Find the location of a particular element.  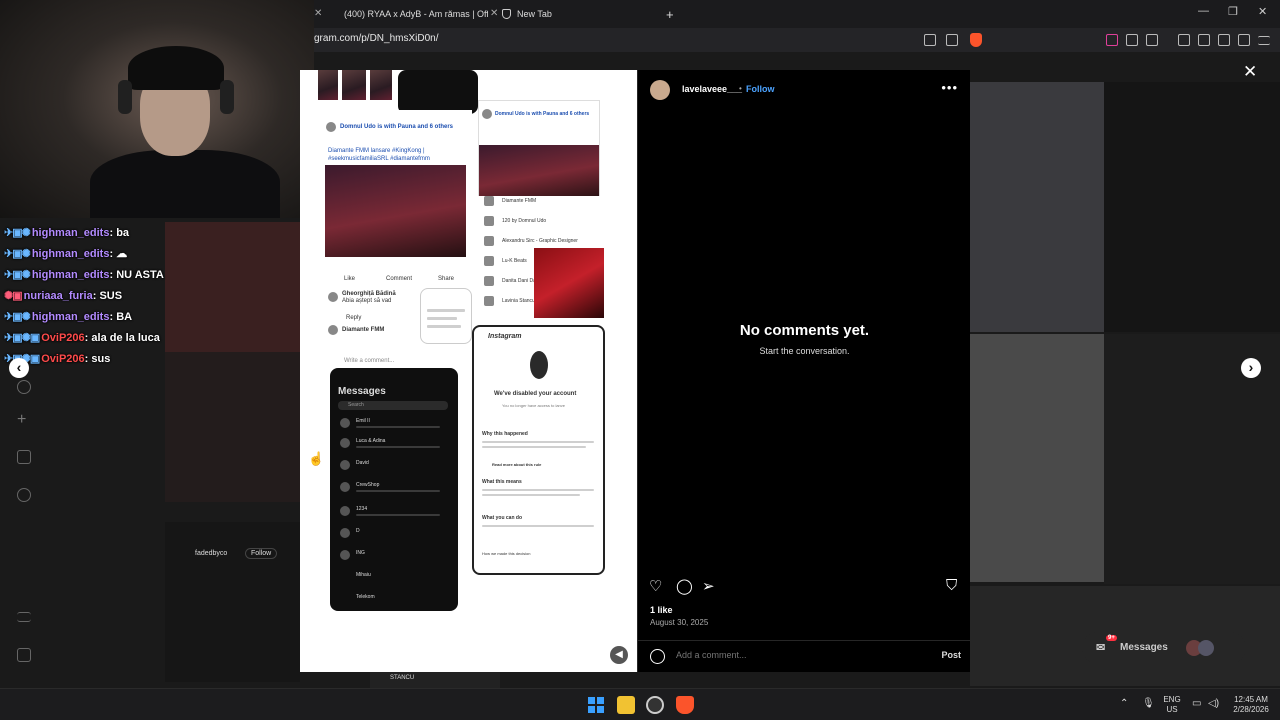

facebook-post-screenshot: Domnul Udo is with Pauna and 6 others is located at coordinates (539, 150).